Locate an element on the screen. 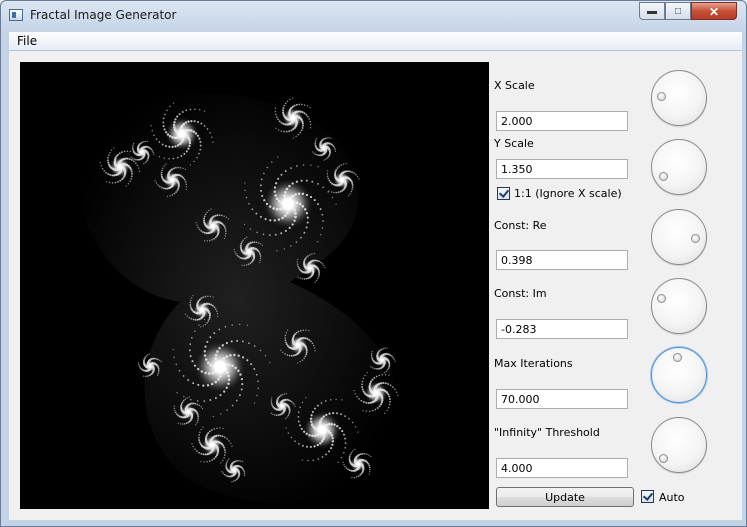 The width and height of the screenshot is (747, 527). const-re-dial is located at coordinates (679, 237).